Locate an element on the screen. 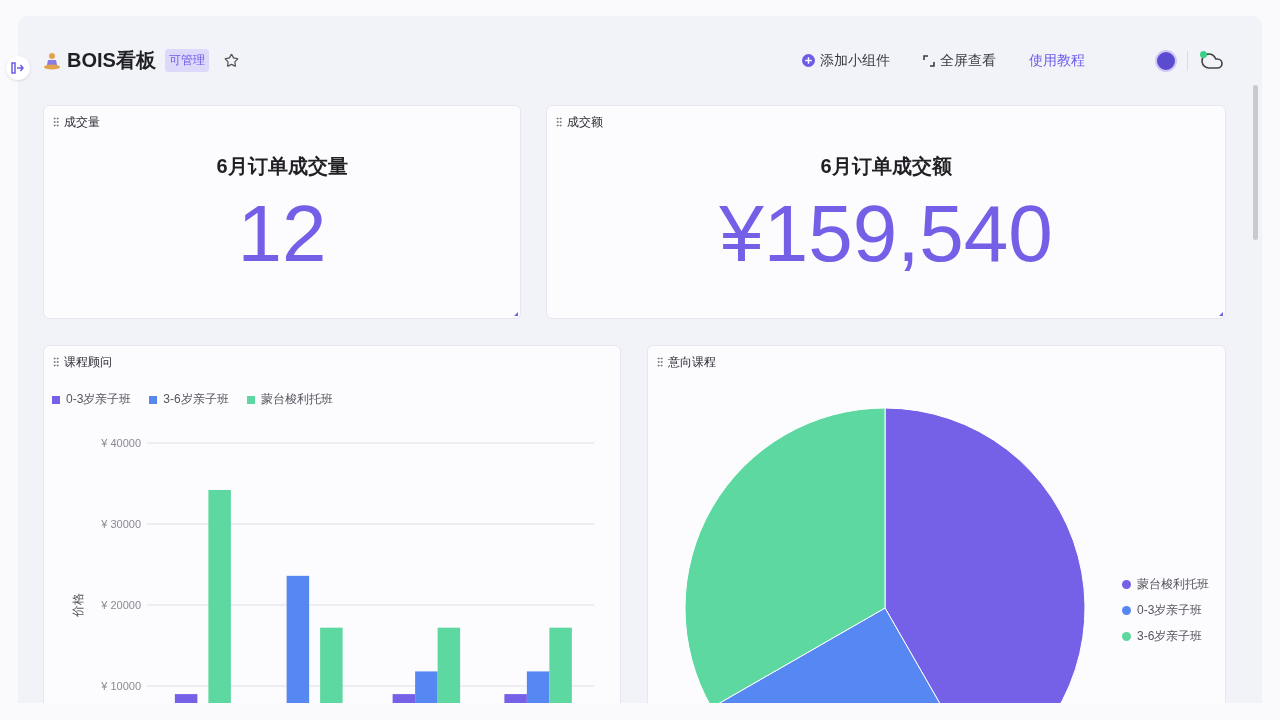 The height and width of the screenshot is (720, 1280). panel-arrow-icon is located at coordinates (18, 68).